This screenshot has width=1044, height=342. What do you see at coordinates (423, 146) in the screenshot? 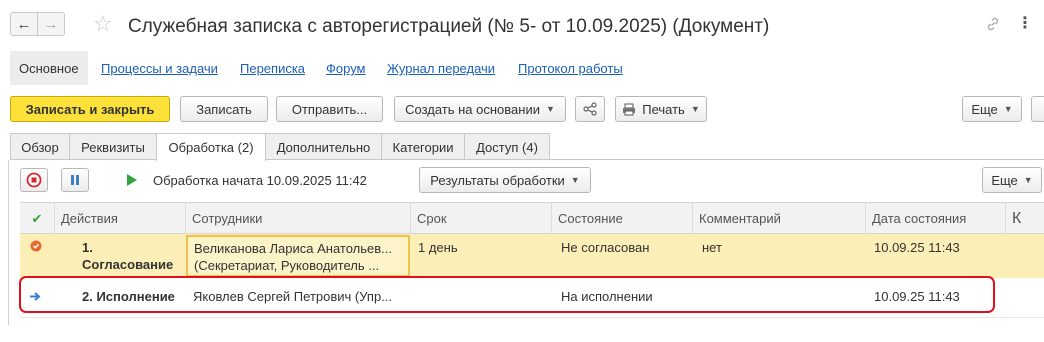
I see `tab-categories: Категории` at bounding box center [423, 146].